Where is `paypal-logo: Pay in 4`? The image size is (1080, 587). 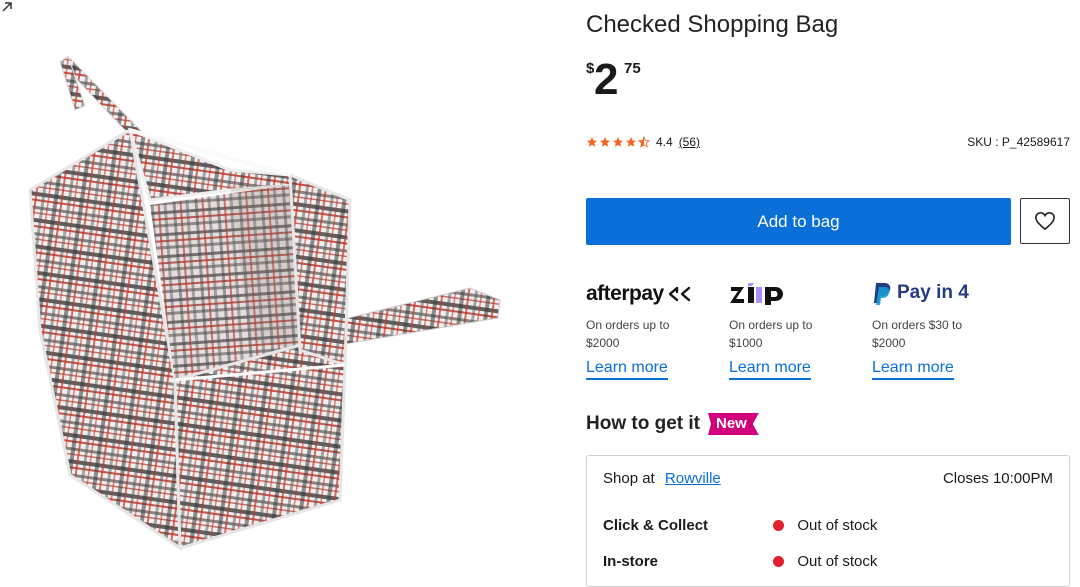
paypal-logo: Pay in 4 is located at coordinates (942, 295).